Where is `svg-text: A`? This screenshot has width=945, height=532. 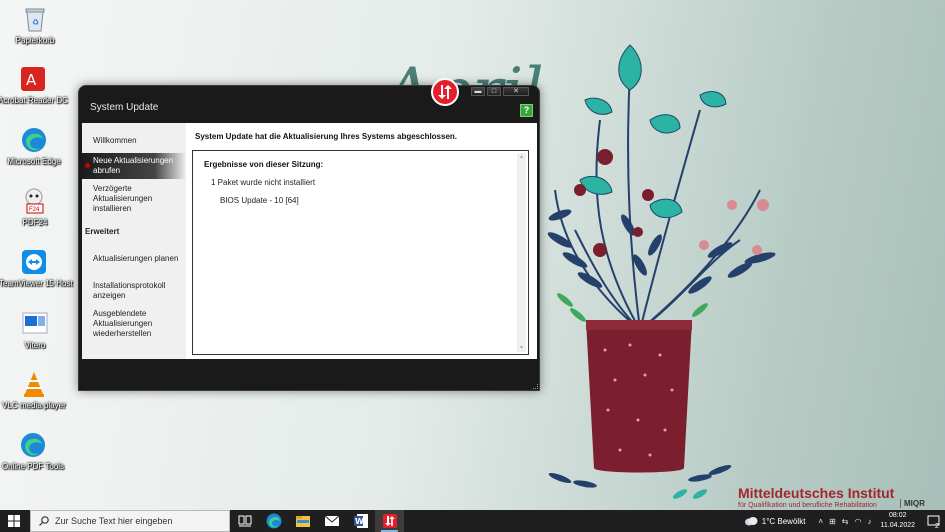
svg-text: A is located at coordinates (31, 80).